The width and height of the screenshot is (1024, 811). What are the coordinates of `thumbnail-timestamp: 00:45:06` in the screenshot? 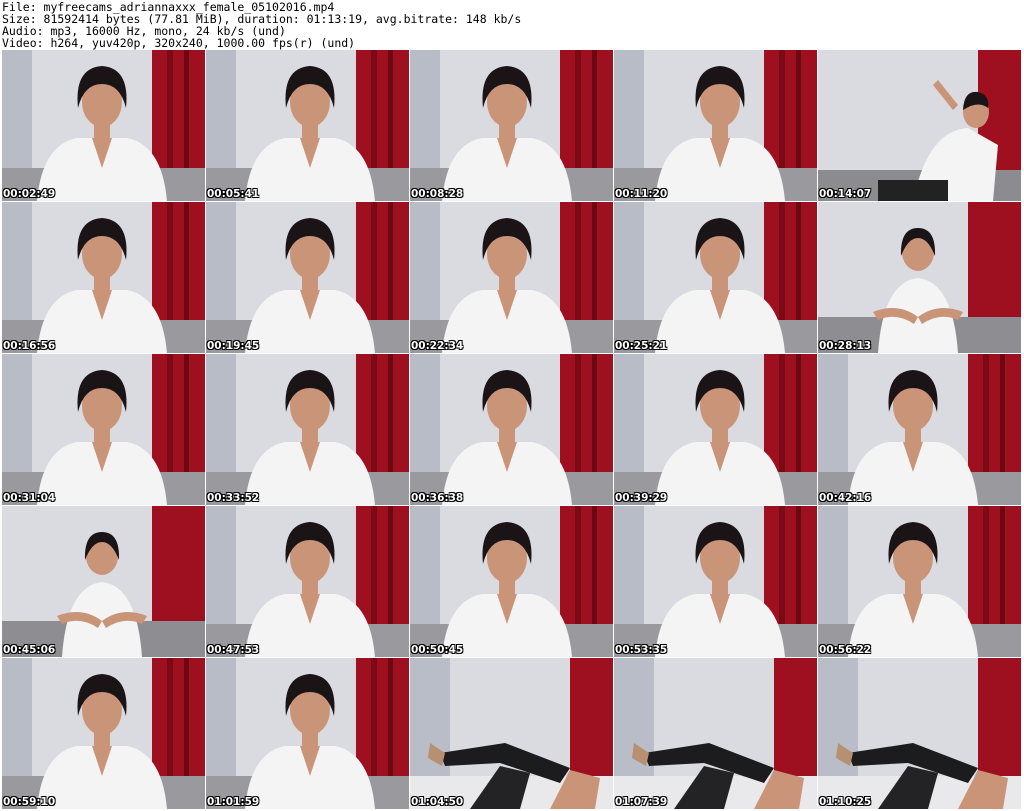 It's located at (29, 650).